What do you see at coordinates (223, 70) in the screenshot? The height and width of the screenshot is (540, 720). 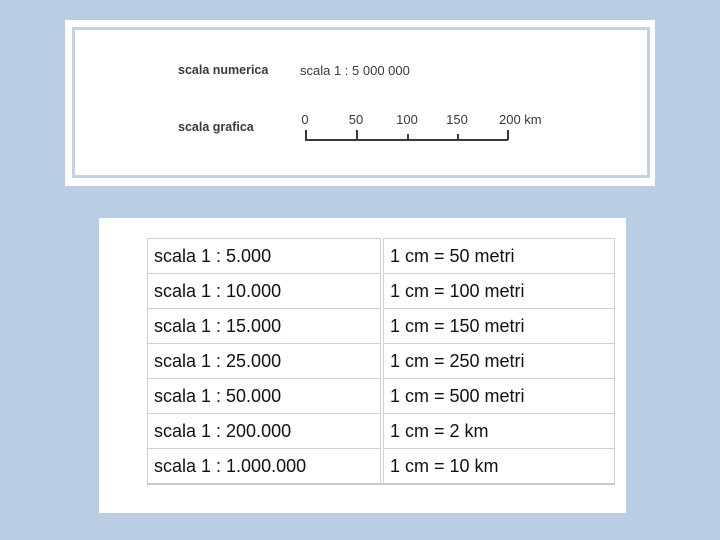 I see `numeric-scale-label: scala numerica` at bounding box center [223, 70].